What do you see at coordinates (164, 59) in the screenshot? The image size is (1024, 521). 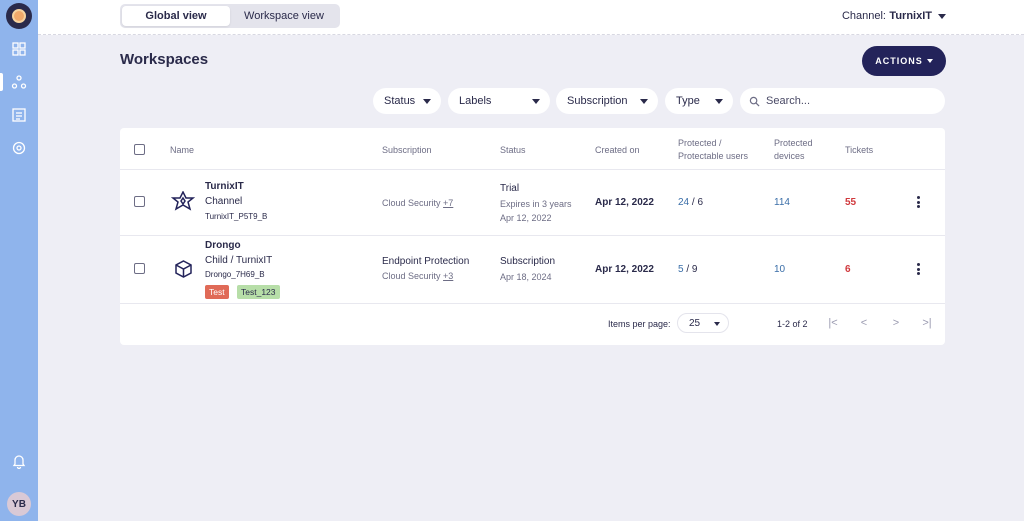 I see `page-title: Workspaces` at bounding box center [164, 59].